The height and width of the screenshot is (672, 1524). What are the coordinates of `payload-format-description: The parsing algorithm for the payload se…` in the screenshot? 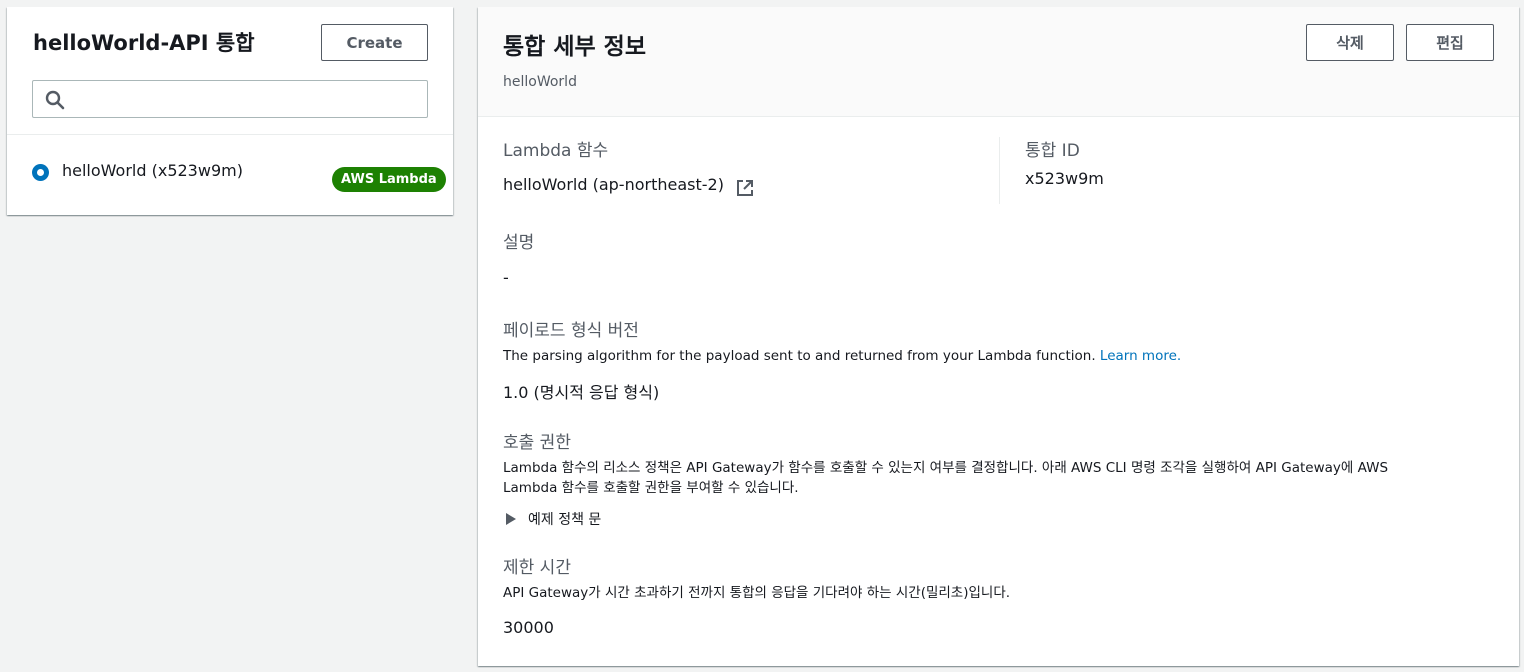 It's located at (842, 356).